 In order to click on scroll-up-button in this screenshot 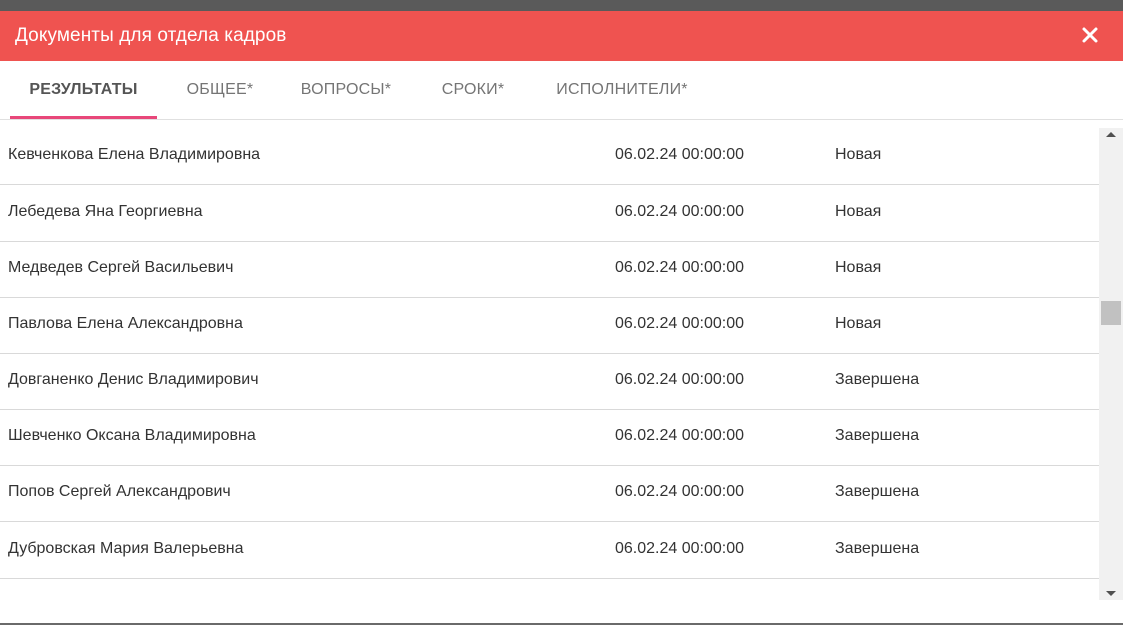, I will do `click(1111, 135)`.